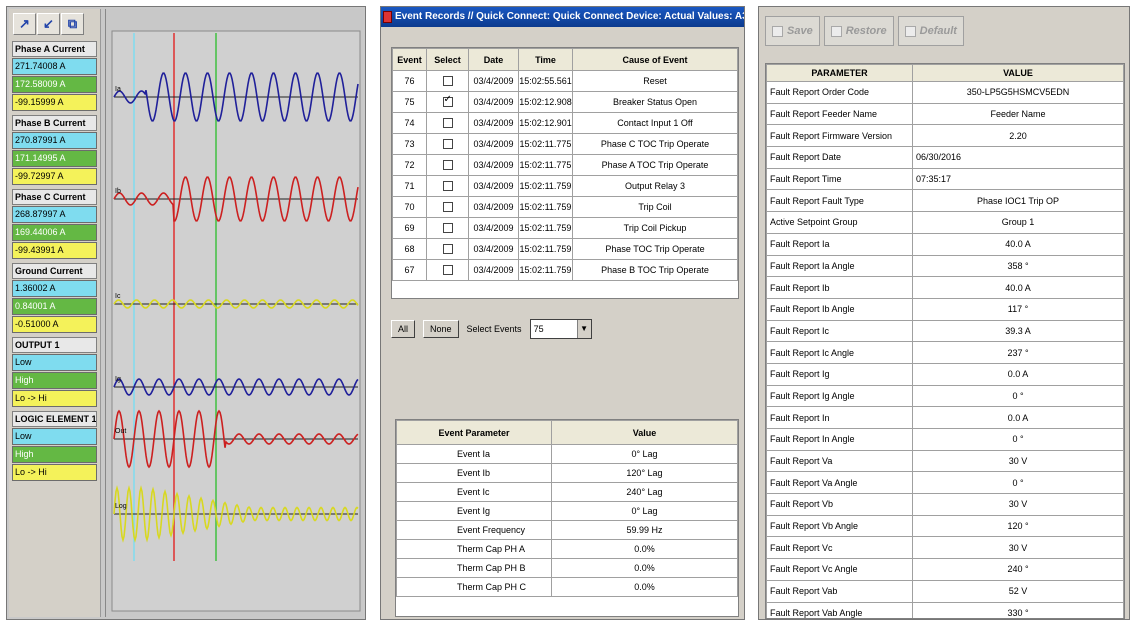  I want to click on restore-button: Restore, so click(858, 31).